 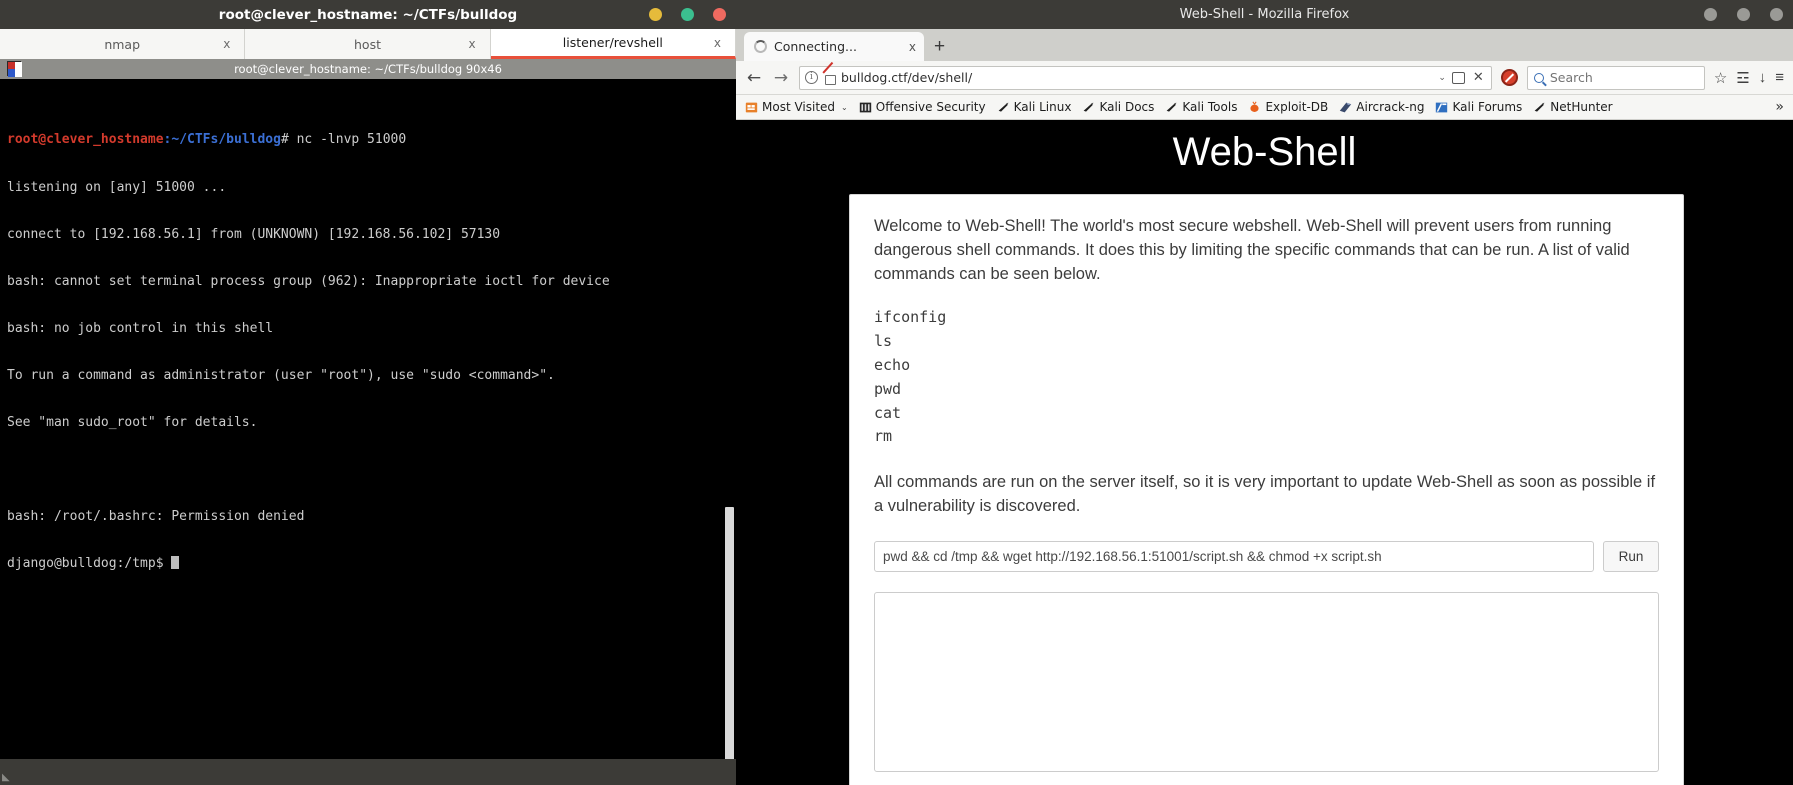 I want to click on bookmark-aircrack-ng: Aircrack-ng, so click(x=1381, y=107).